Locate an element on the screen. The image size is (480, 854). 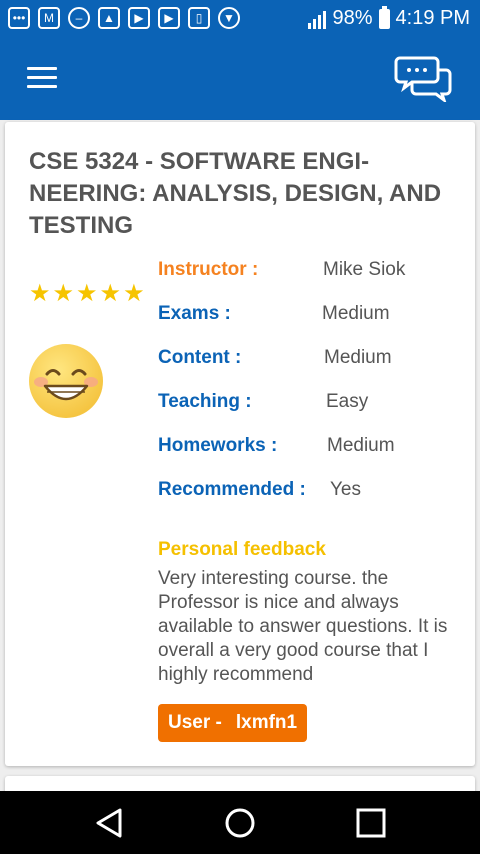
clock: 4:19 PM is located at coordinates (432, 18).